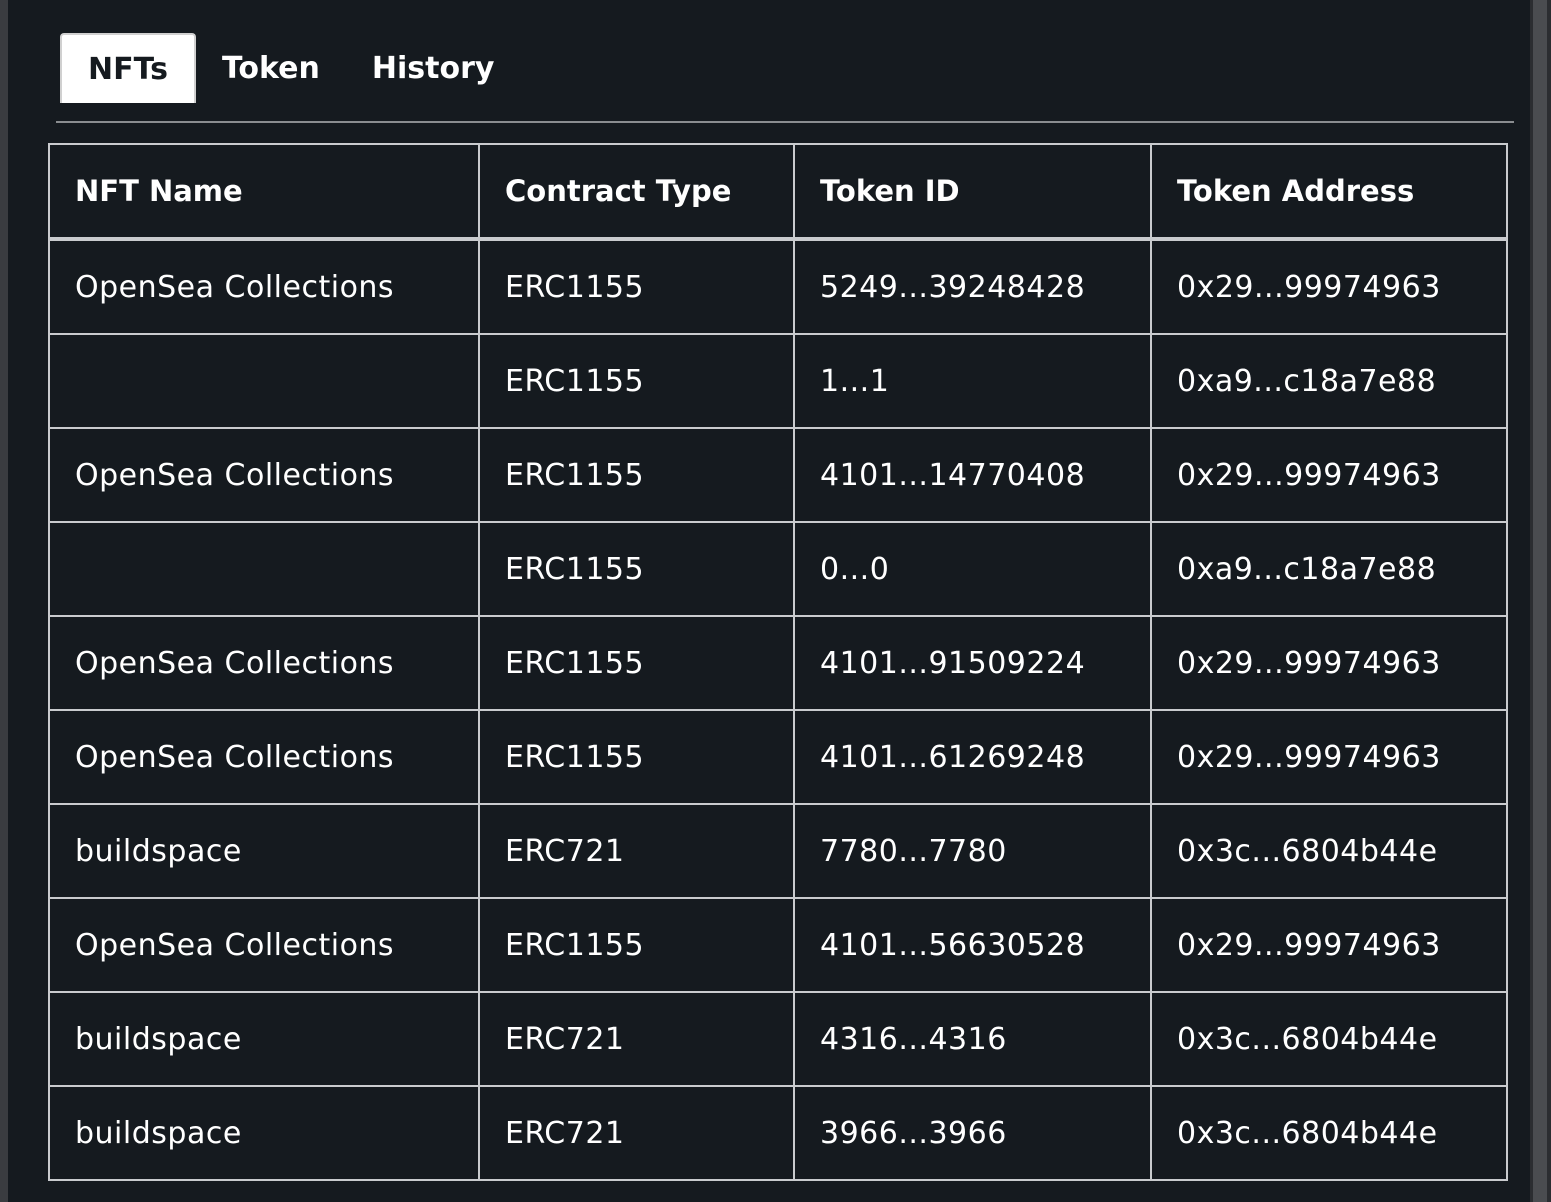 The height and width of the screenshot is (1202, 1551). I want to click on header-nft-name: NFT Name, so click(264, 192).